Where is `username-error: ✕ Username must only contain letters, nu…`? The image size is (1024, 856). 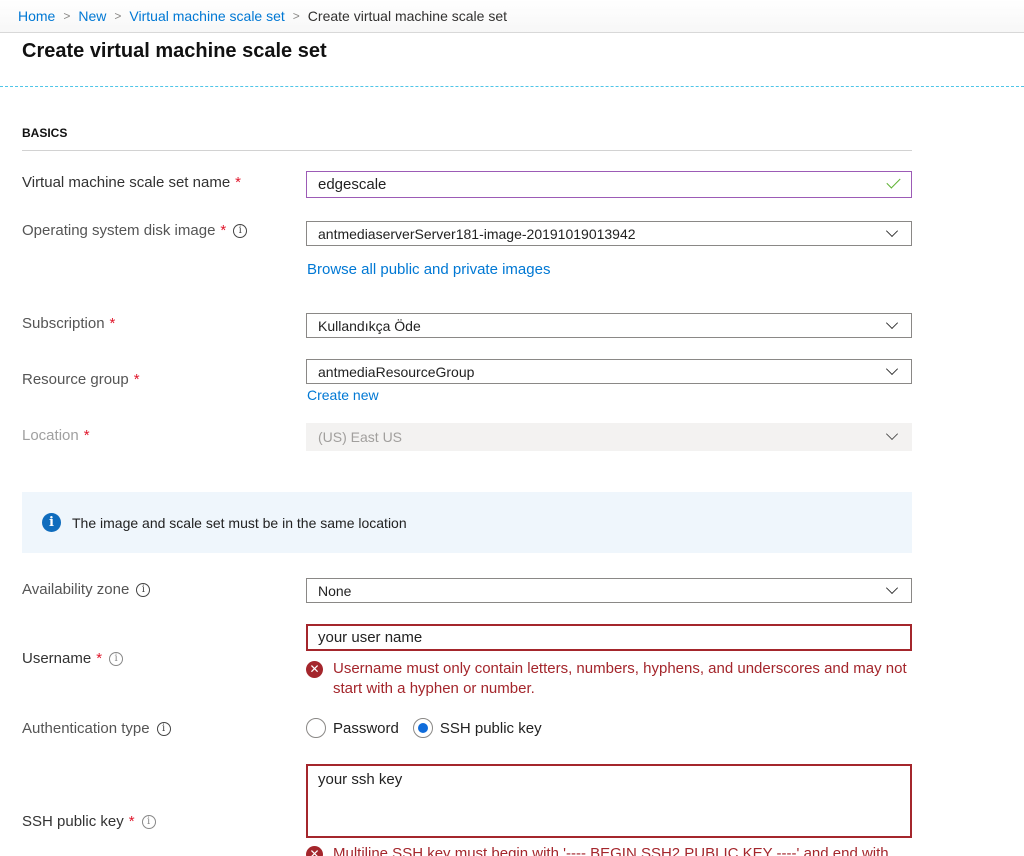 username-error: ✕ Username must only contain letters, nu… is located at coordinates (611, 679).